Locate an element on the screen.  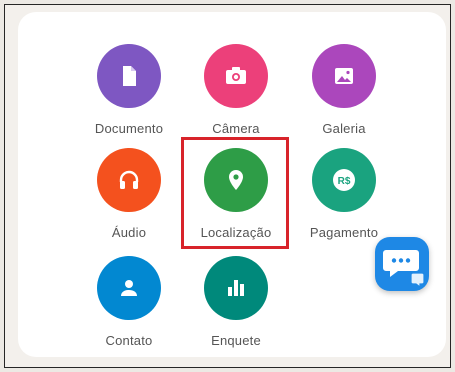
attach-payment-button: R$ Pagamento is located at coordinates (344, 194).